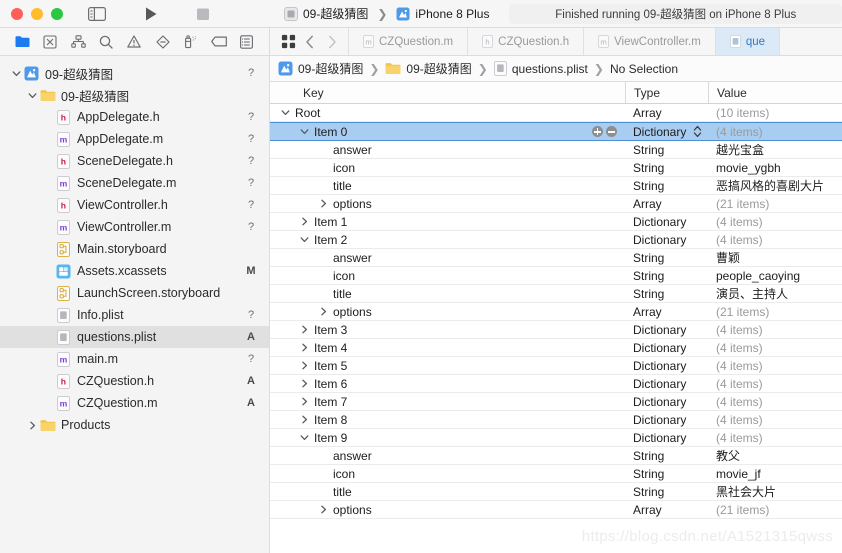  I want to click on plist-row: Item 3 Dictionary (4 items), so click(556, 330).